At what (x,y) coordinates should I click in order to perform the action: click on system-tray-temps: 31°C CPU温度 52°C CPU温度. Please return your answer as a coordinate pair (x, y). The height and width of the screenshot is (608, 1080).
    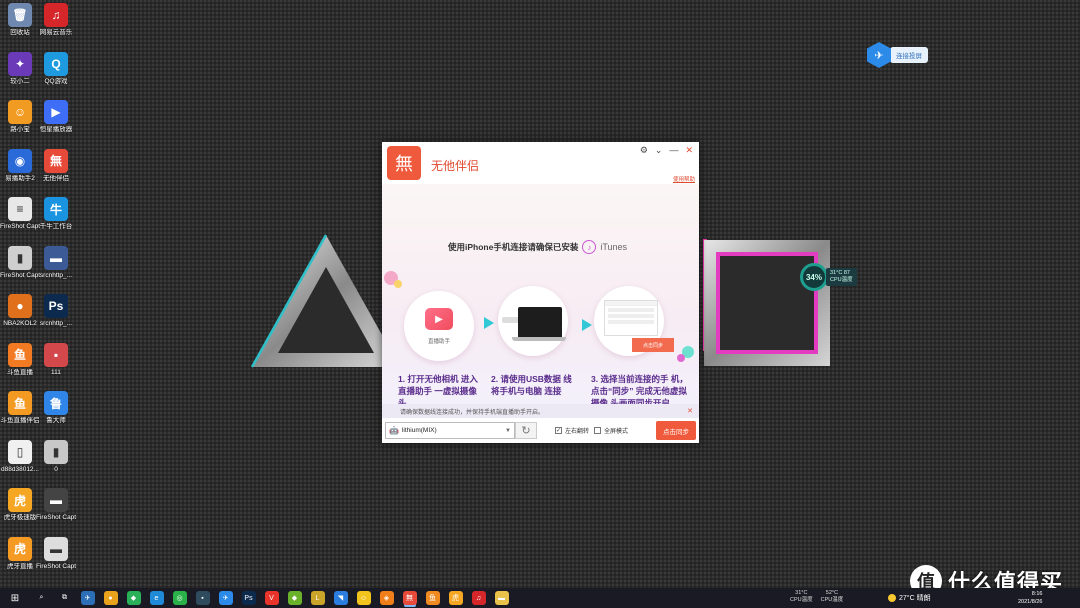
    Looking at the image, I should click on (816, 597).